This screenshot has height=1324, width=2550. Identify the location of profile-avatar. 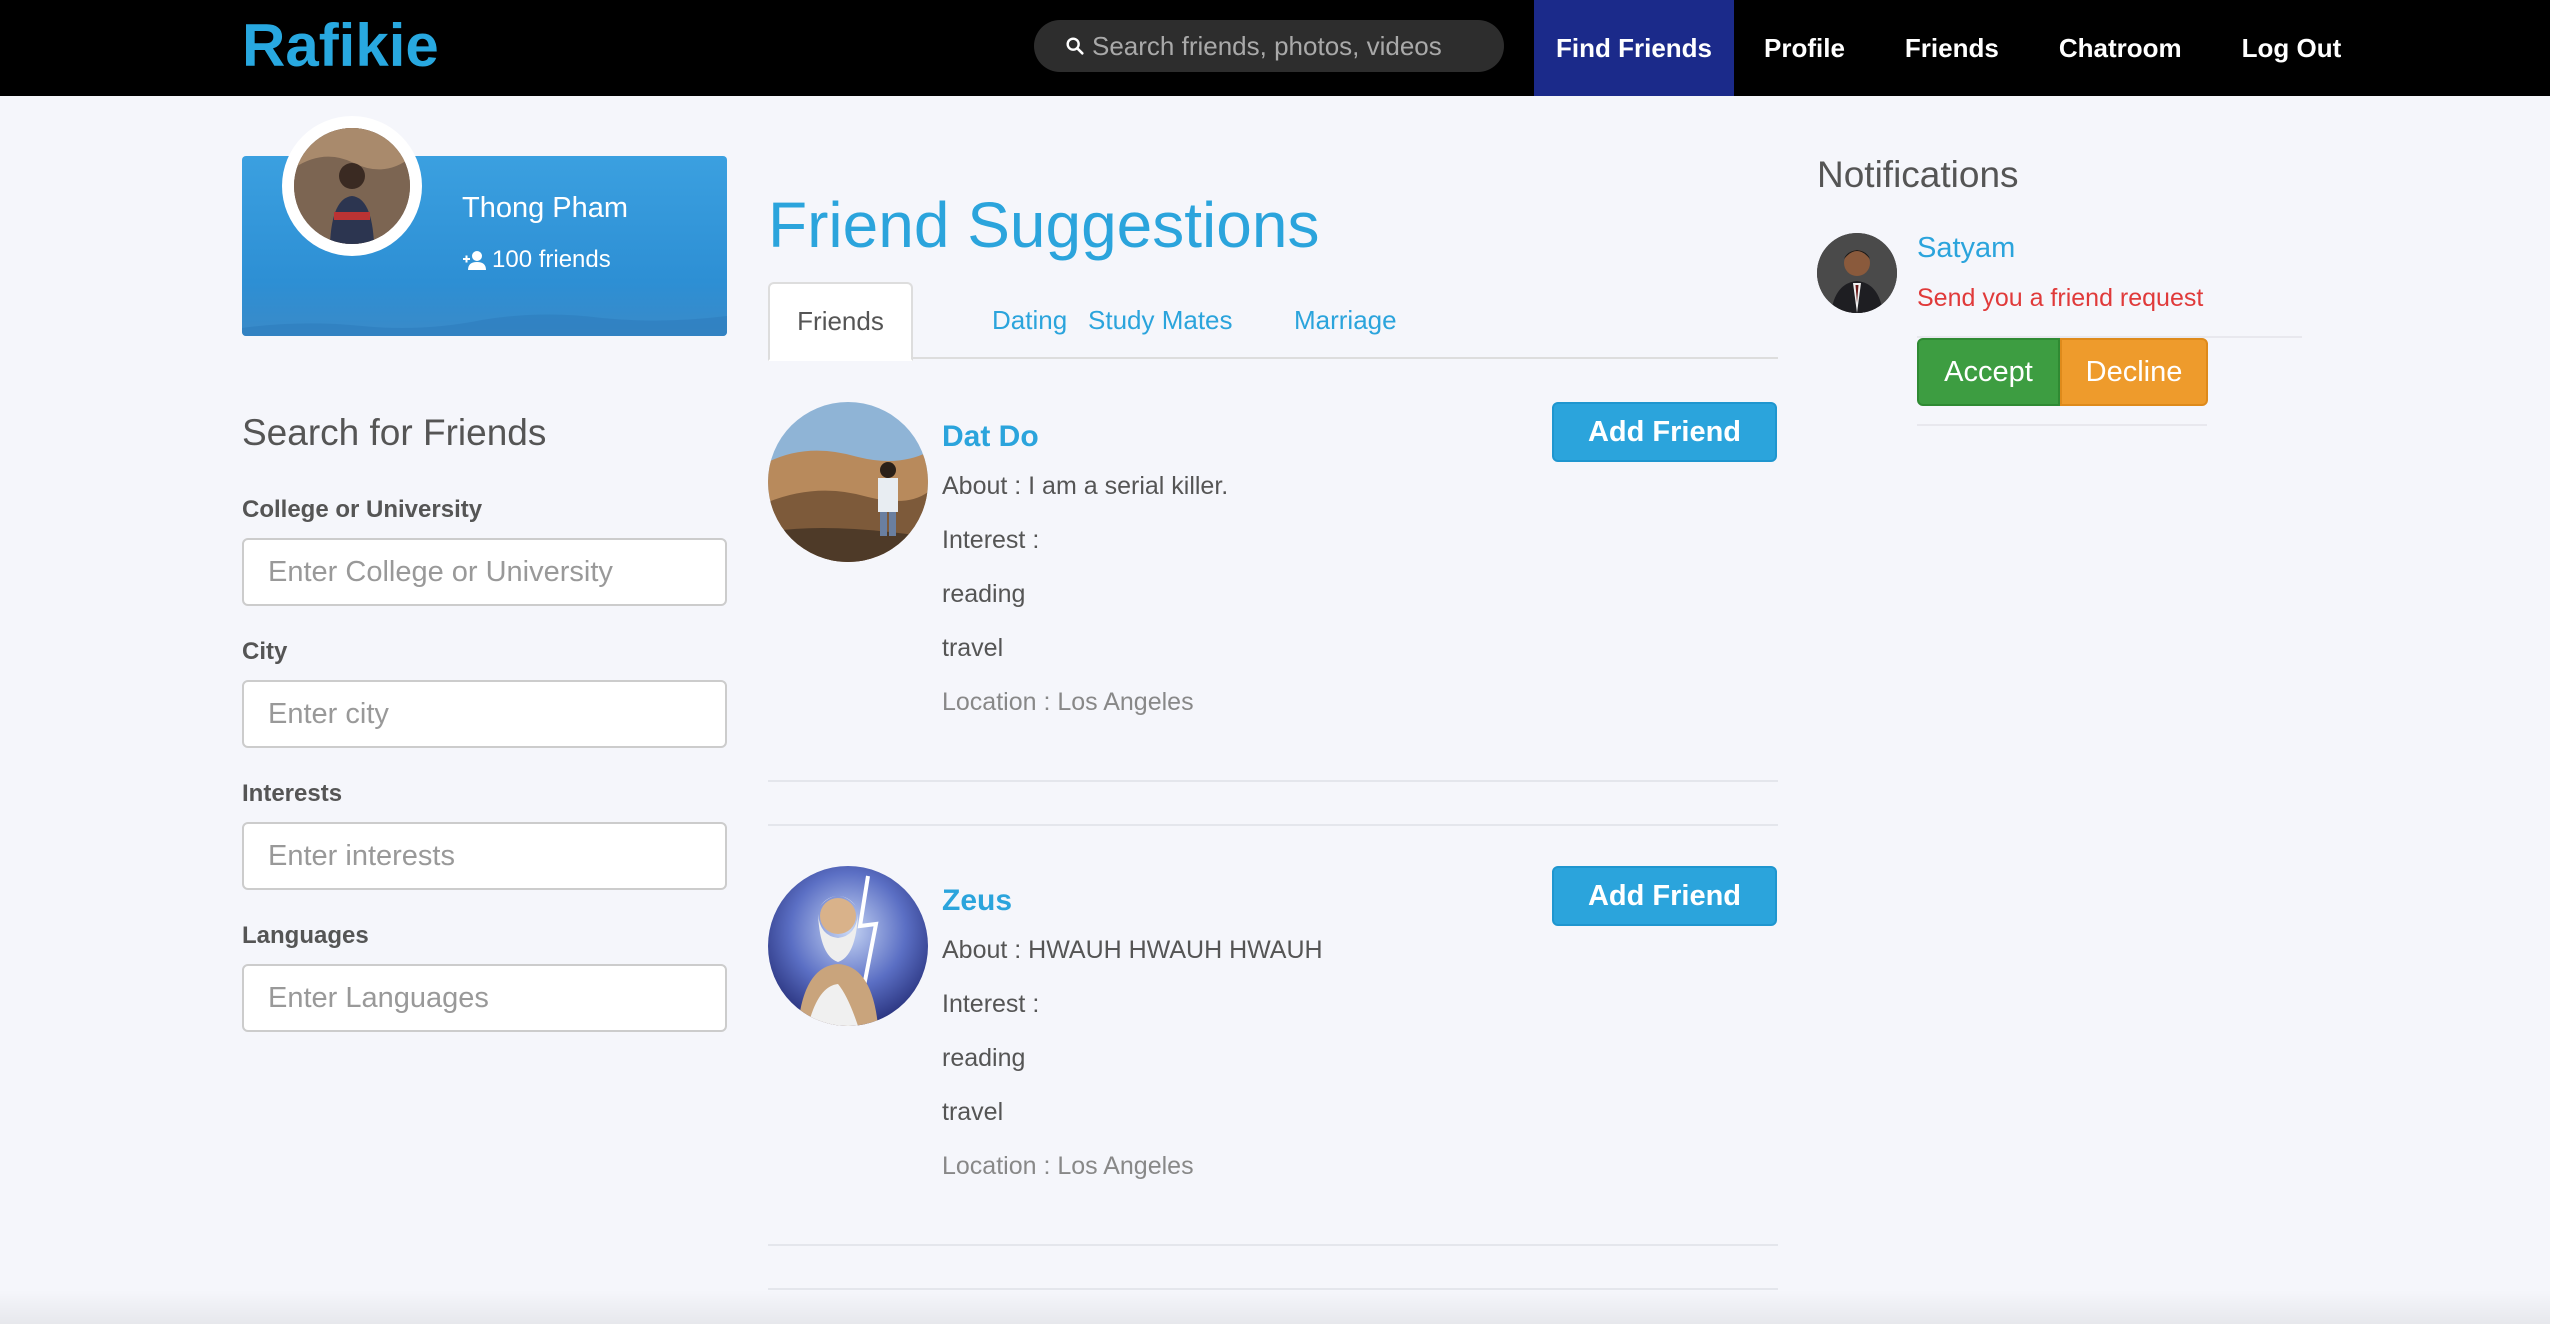
(352, 186).